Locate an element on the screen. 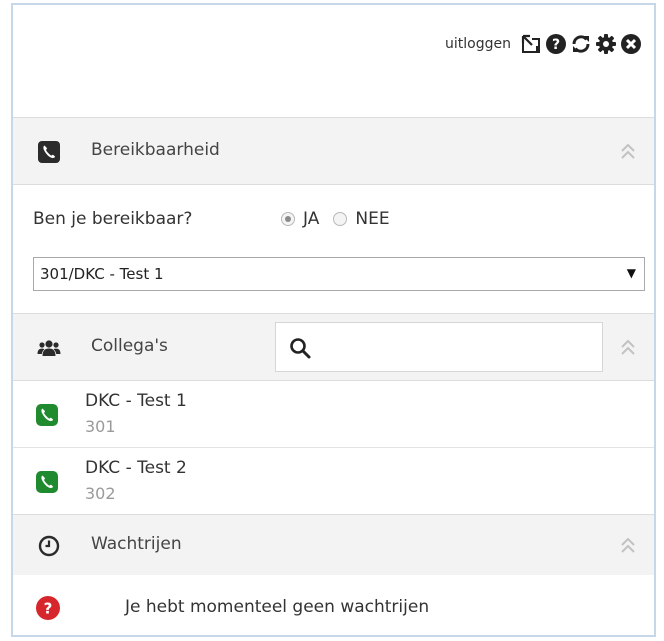 Image resolution: width=664 pixels, height=641 pixels. extension-select: 301/DKC - Test 1 ▼ is located at coordinates (339, 274).